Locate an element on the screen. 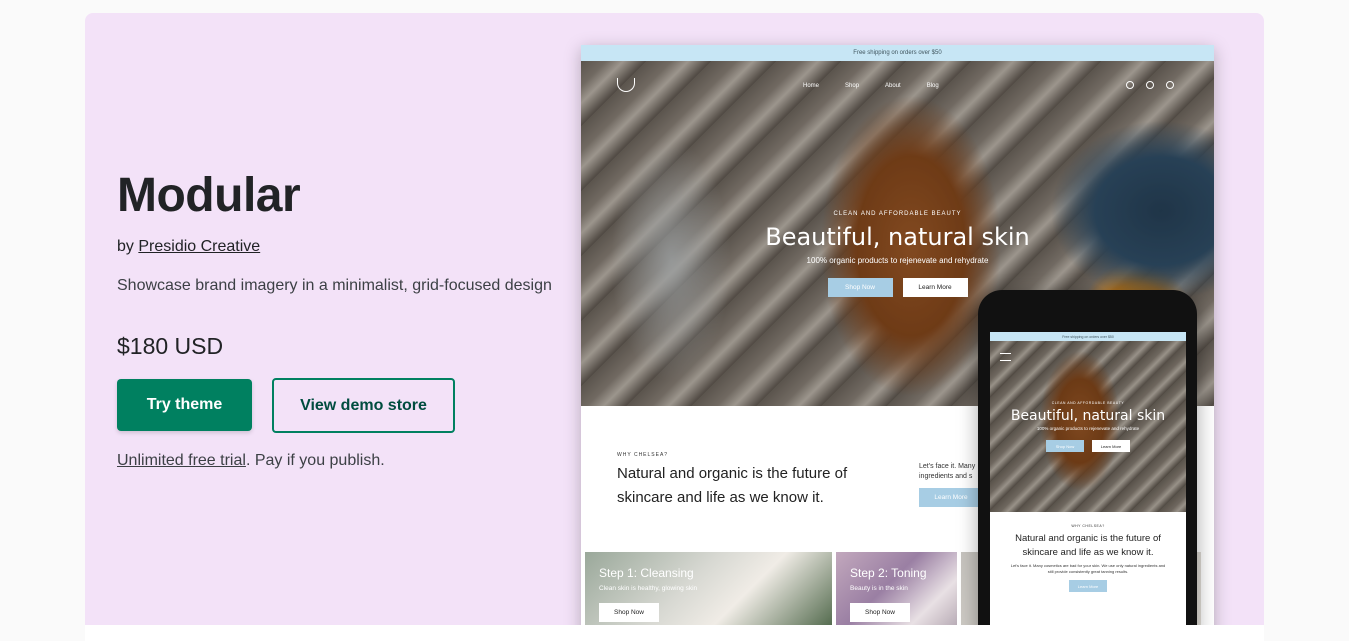 Image resolution: width=1349 pixels, height=641 pixels. nav-link-shop: Shop is located at coordinates (852, 86).